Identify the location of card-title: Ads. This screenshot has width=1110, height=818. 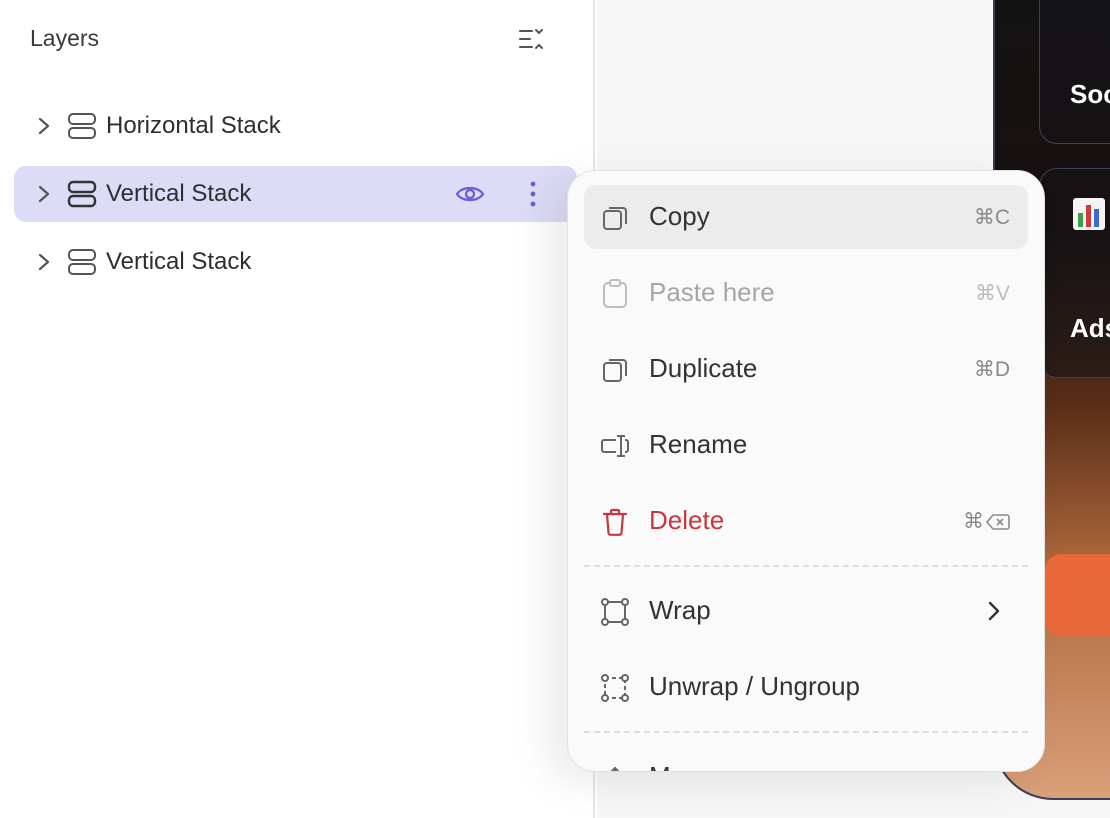
(1090, 328).